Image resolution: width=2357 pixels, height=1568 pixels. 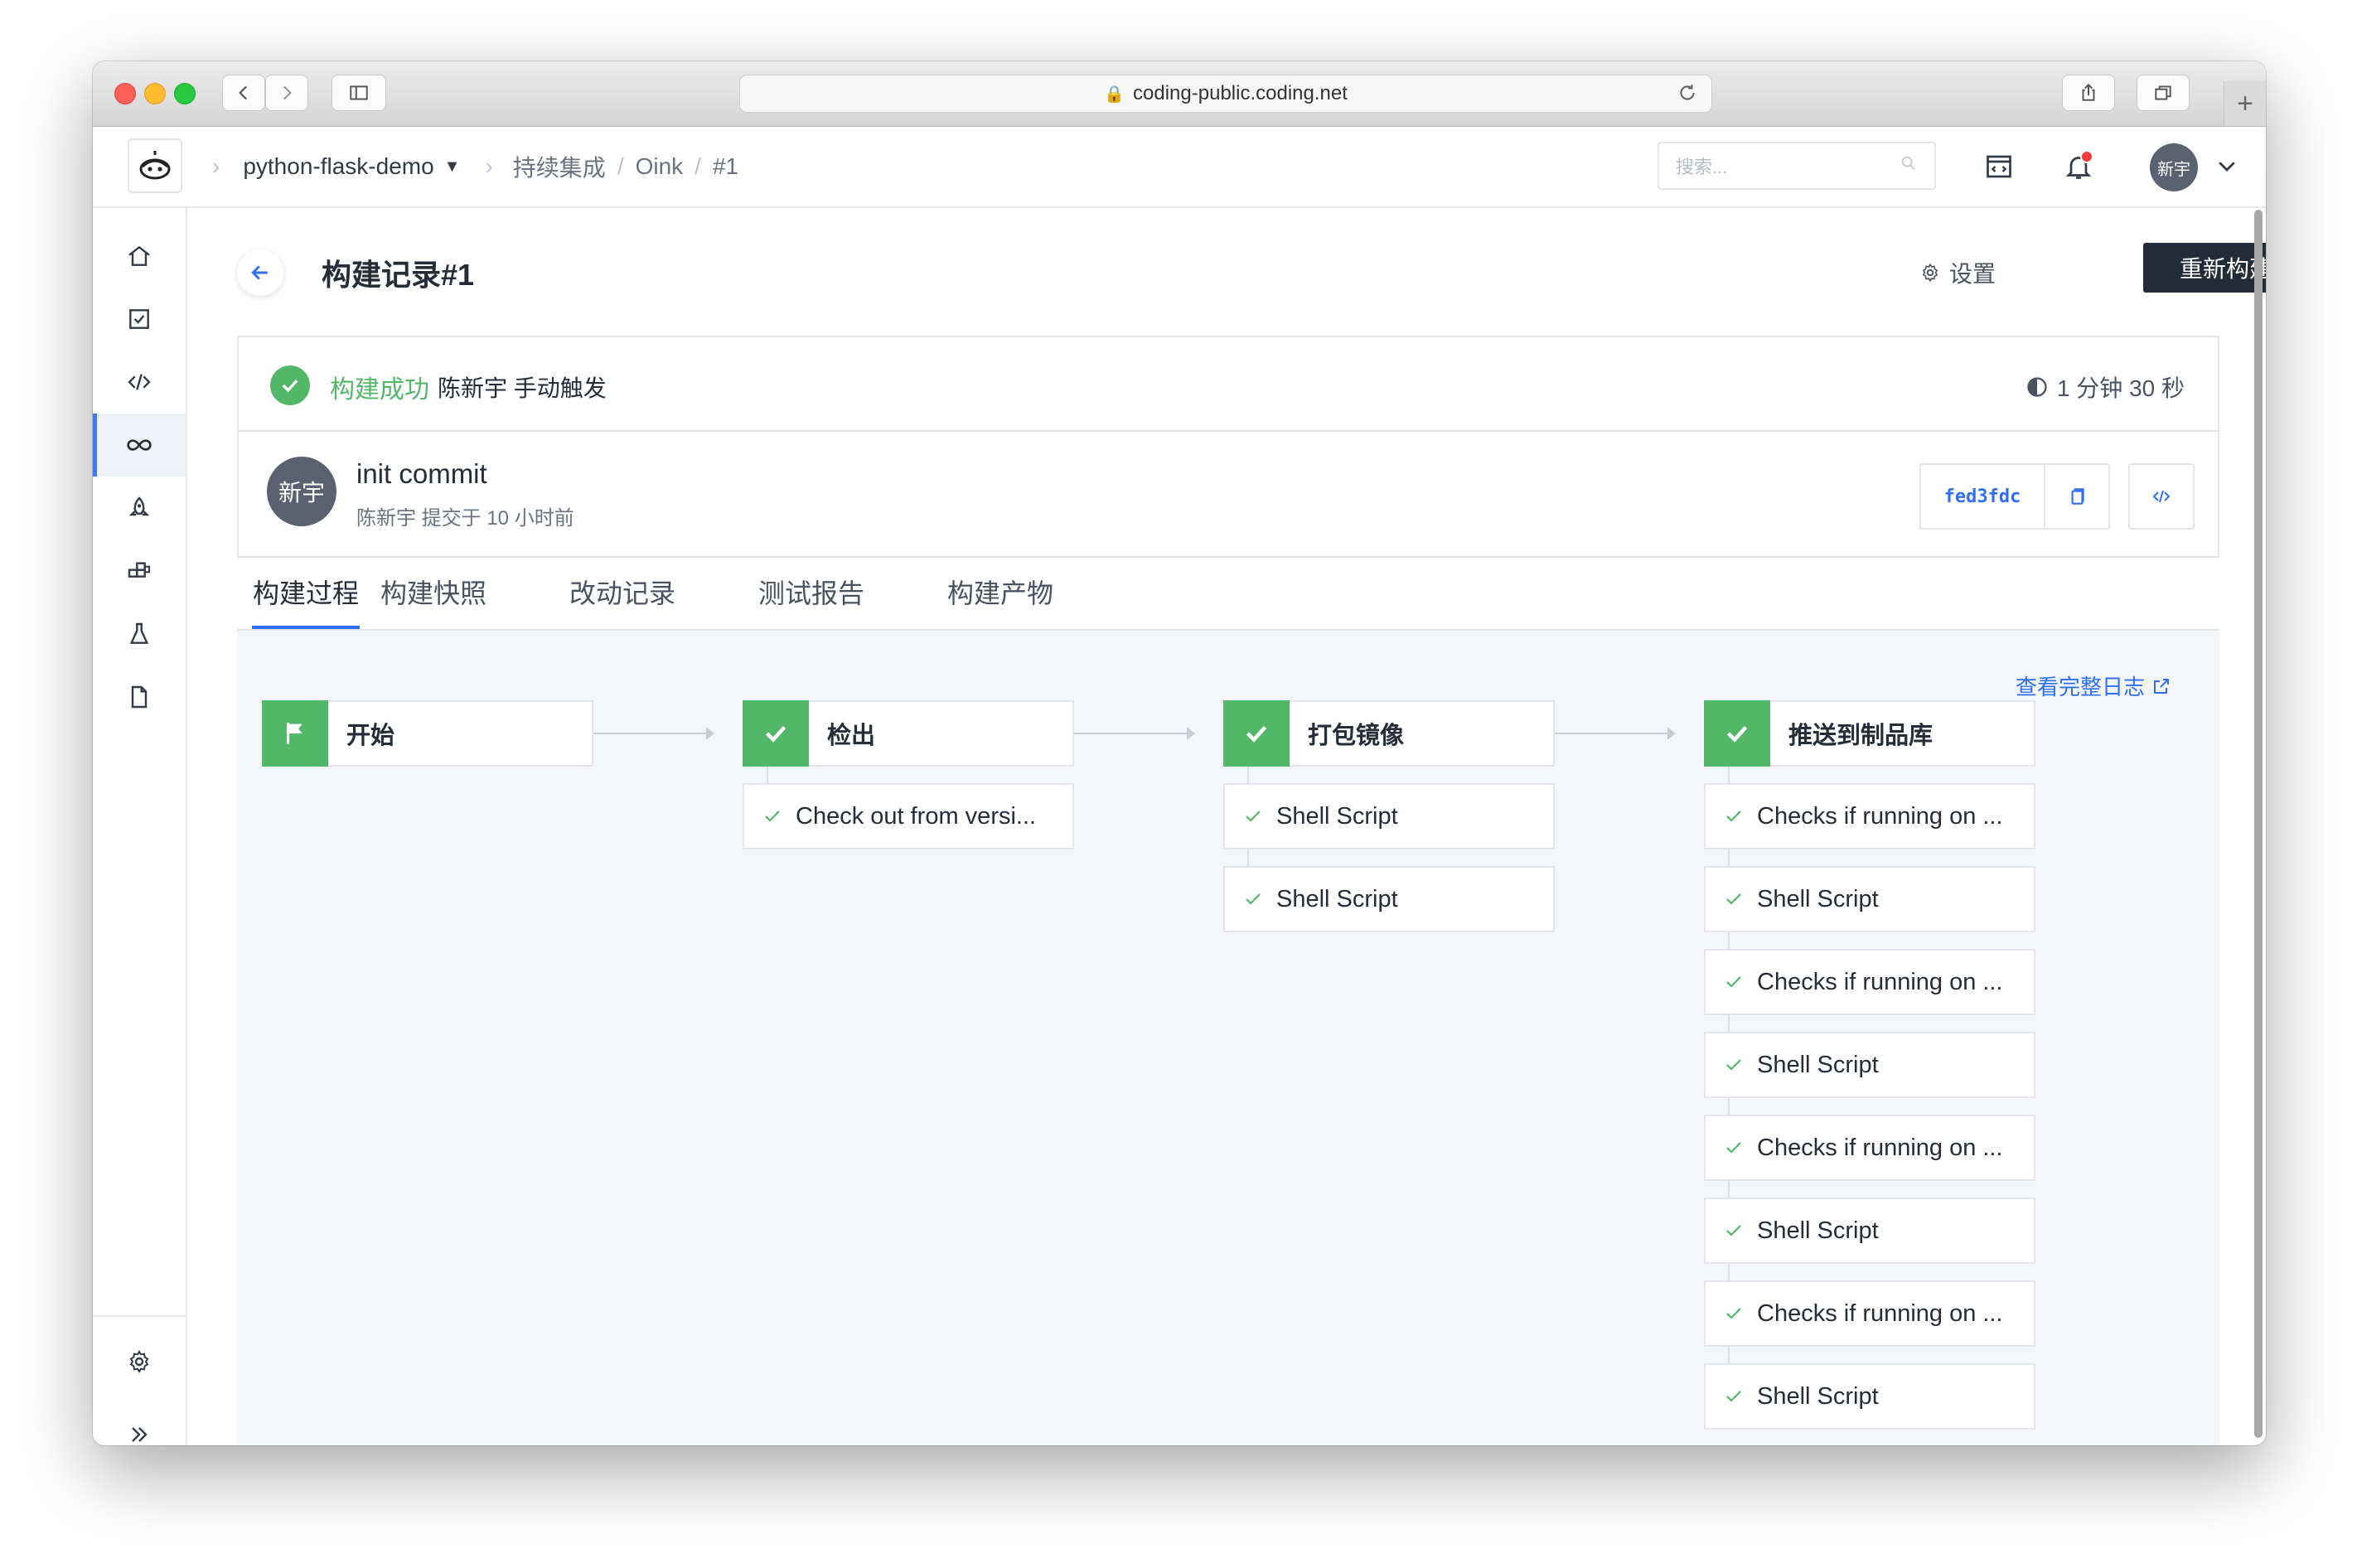 I want to click on tabs-icon, so click(x=2163, y=92).